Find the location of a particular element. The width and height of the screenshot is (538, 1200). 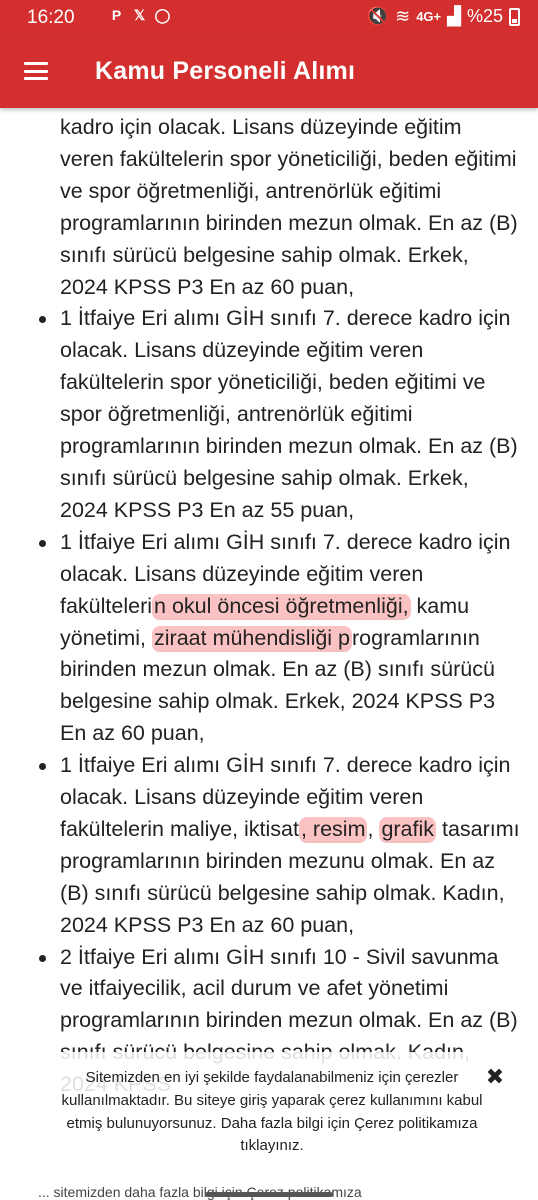

hamburger-menu-icon is located at coordinates (36, 71).